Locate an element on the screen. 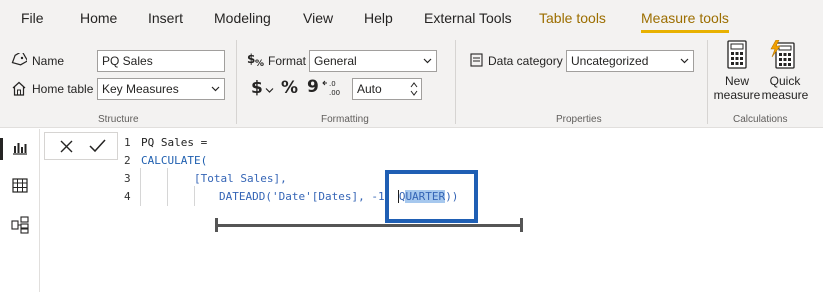 The image size is (823, 292). name-tag-icon is located at coordinates (19, 59).